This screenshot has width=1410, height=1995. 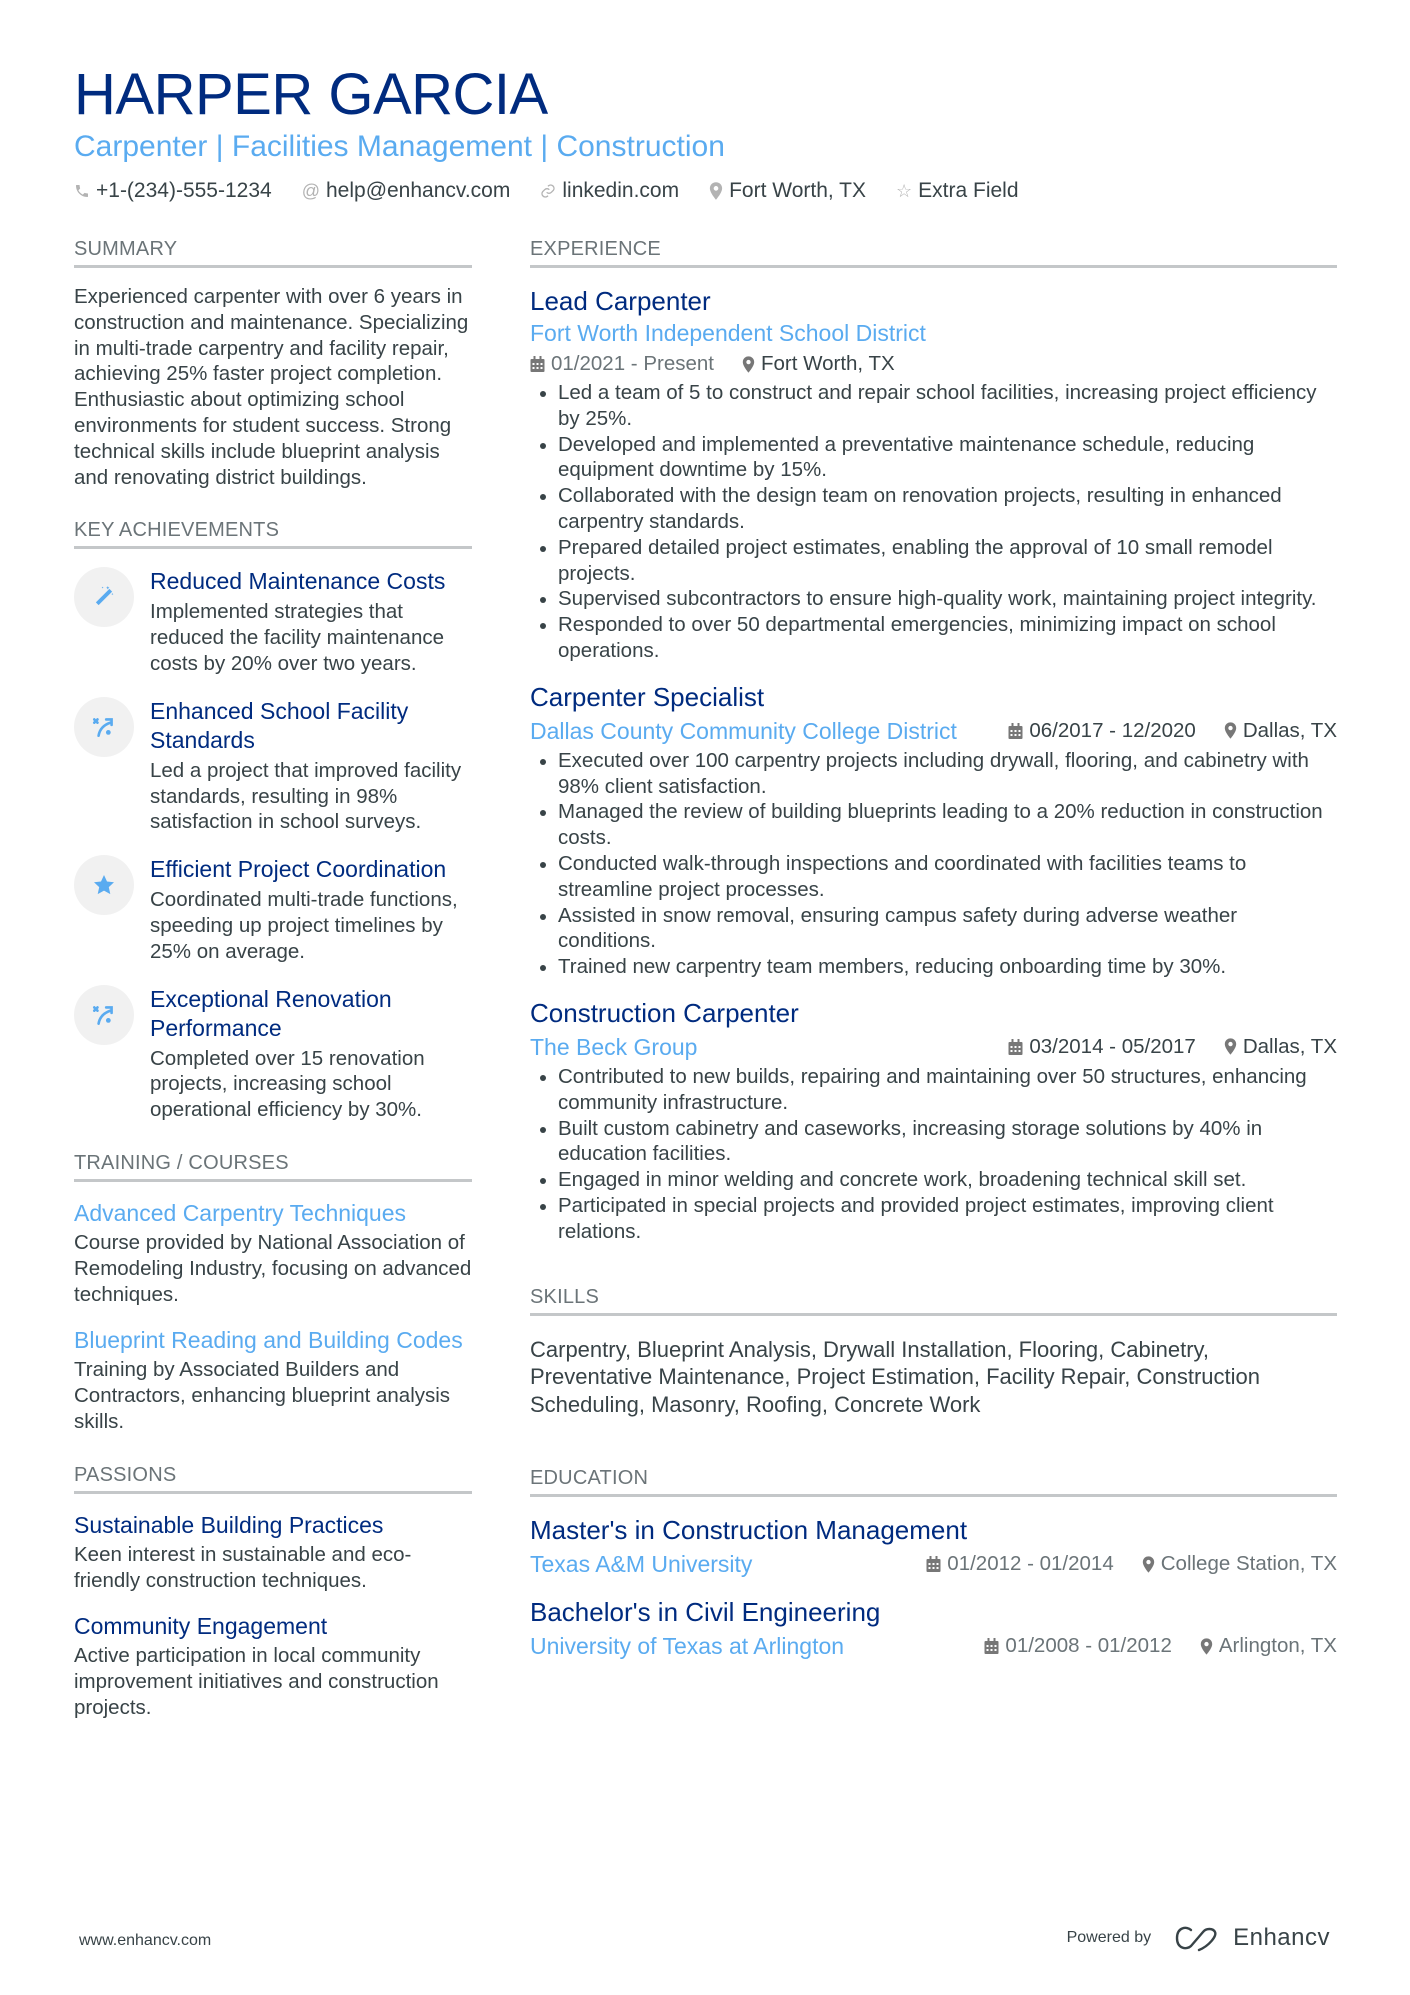 I want to click on education-meta: 01/2012 - 01/2014 College Station, TX, so click(x=1131, y=1564).